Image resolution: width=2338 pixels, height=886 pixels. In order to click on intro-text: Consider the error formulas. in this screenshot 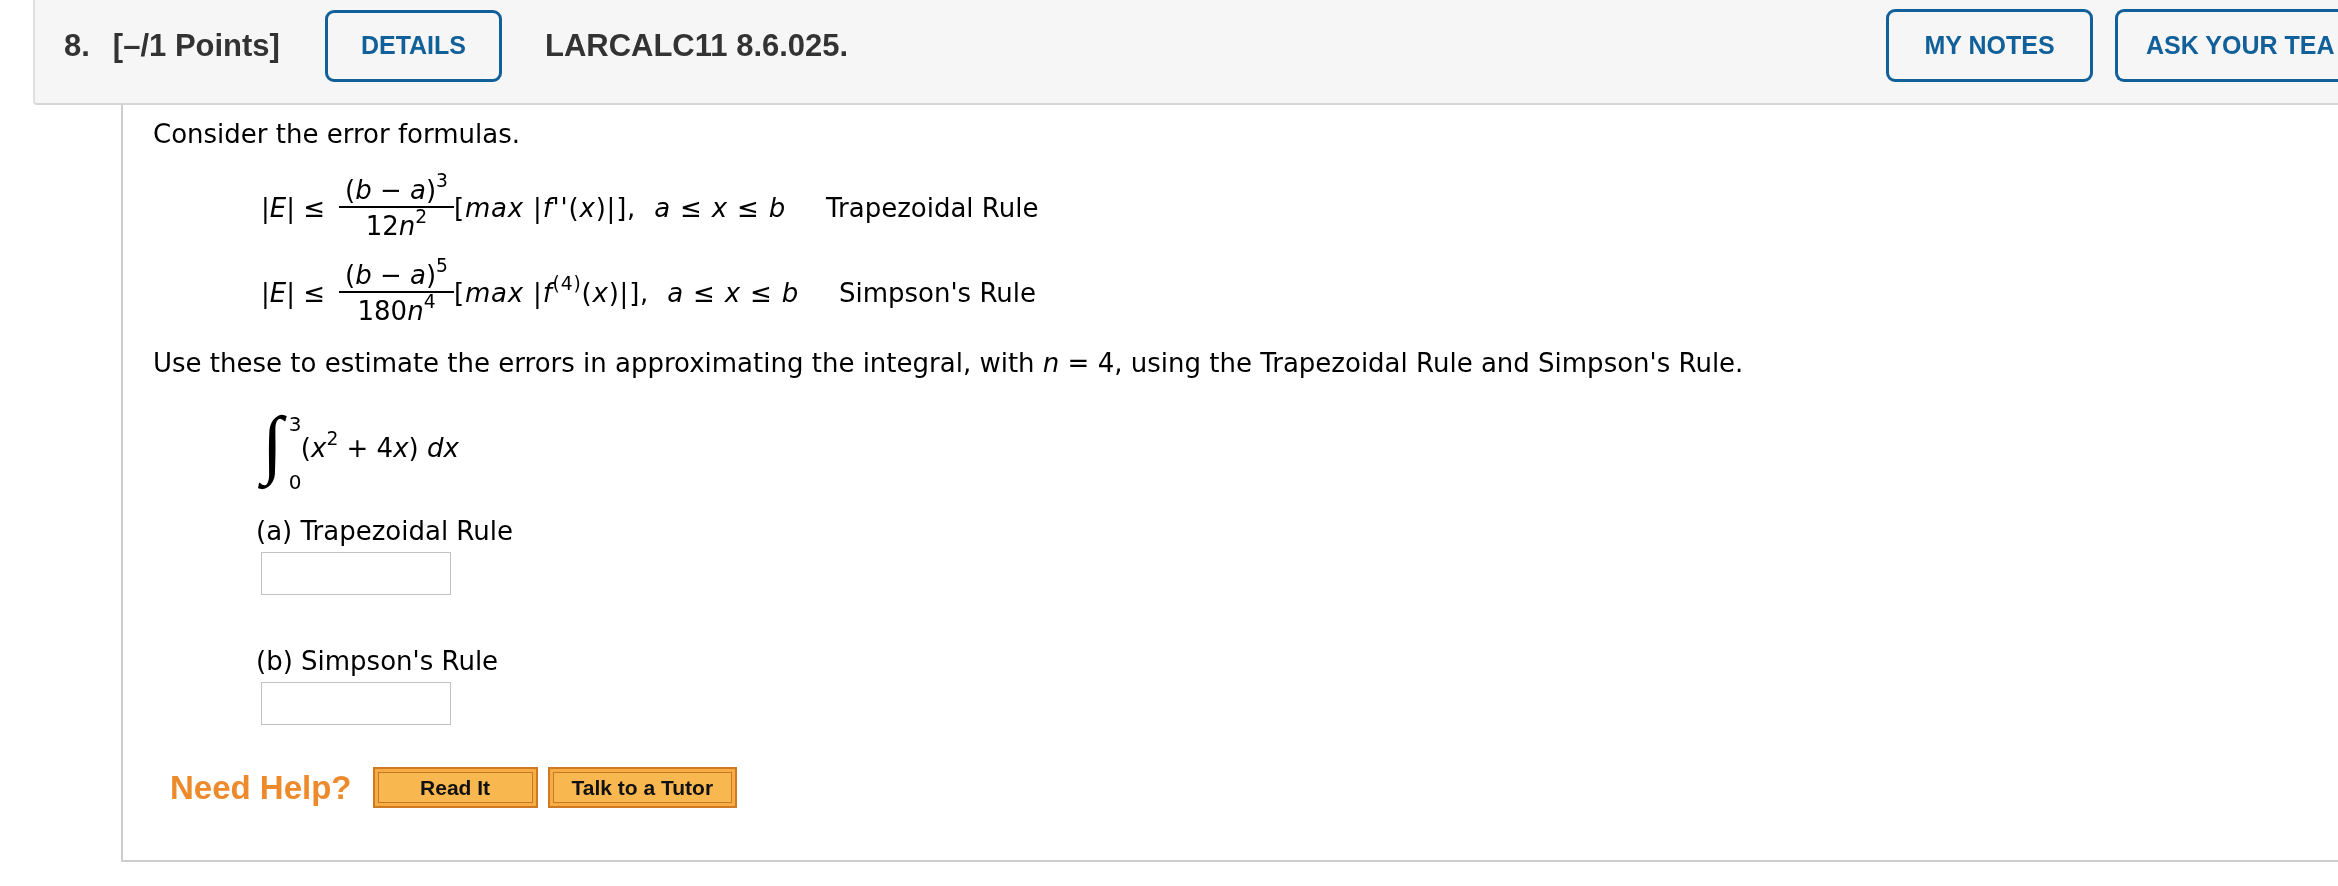, I will do `click(336, 134)`.